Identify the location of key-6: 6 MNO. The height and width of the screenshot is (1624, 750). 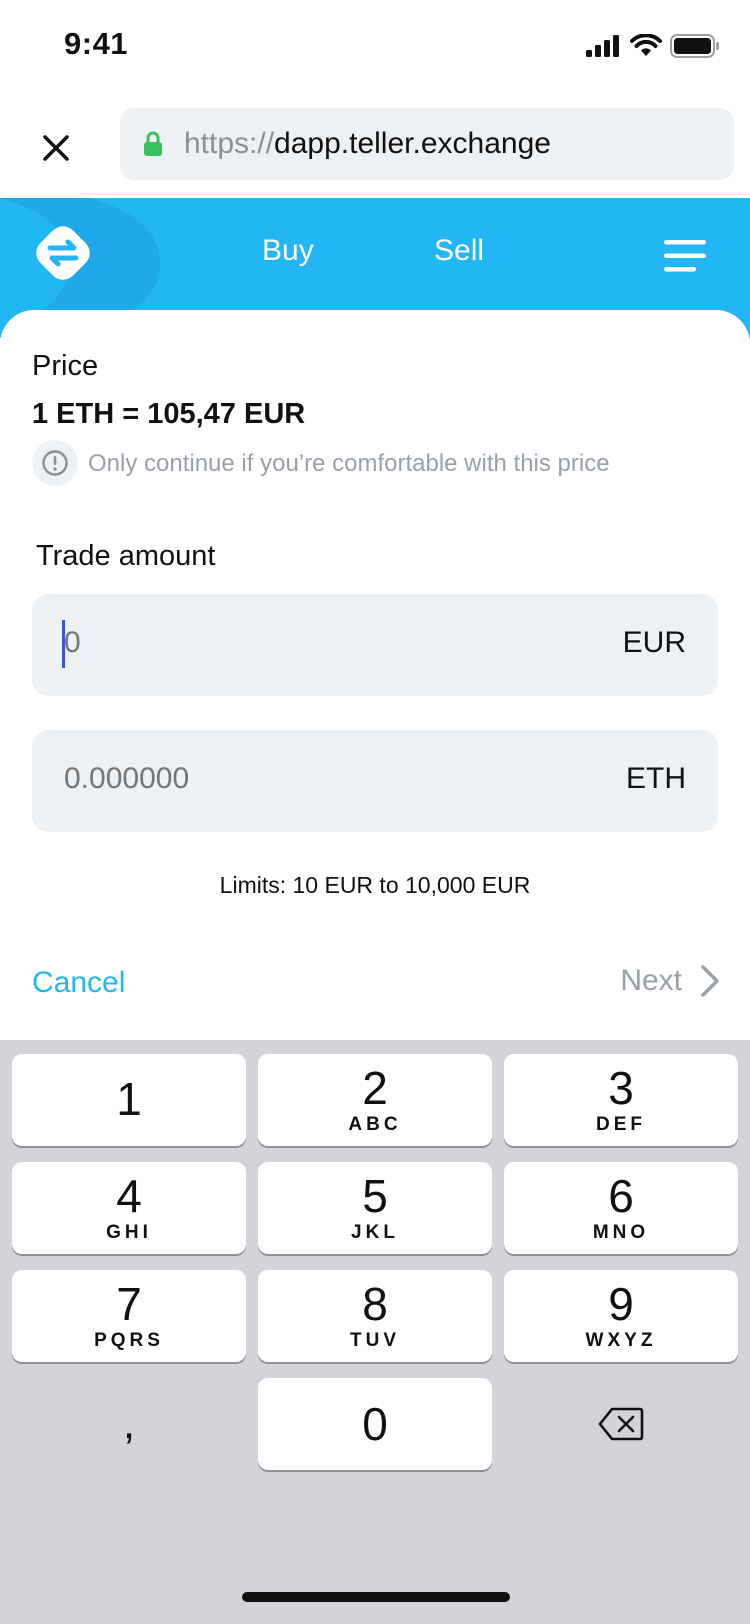
(621, 1208).